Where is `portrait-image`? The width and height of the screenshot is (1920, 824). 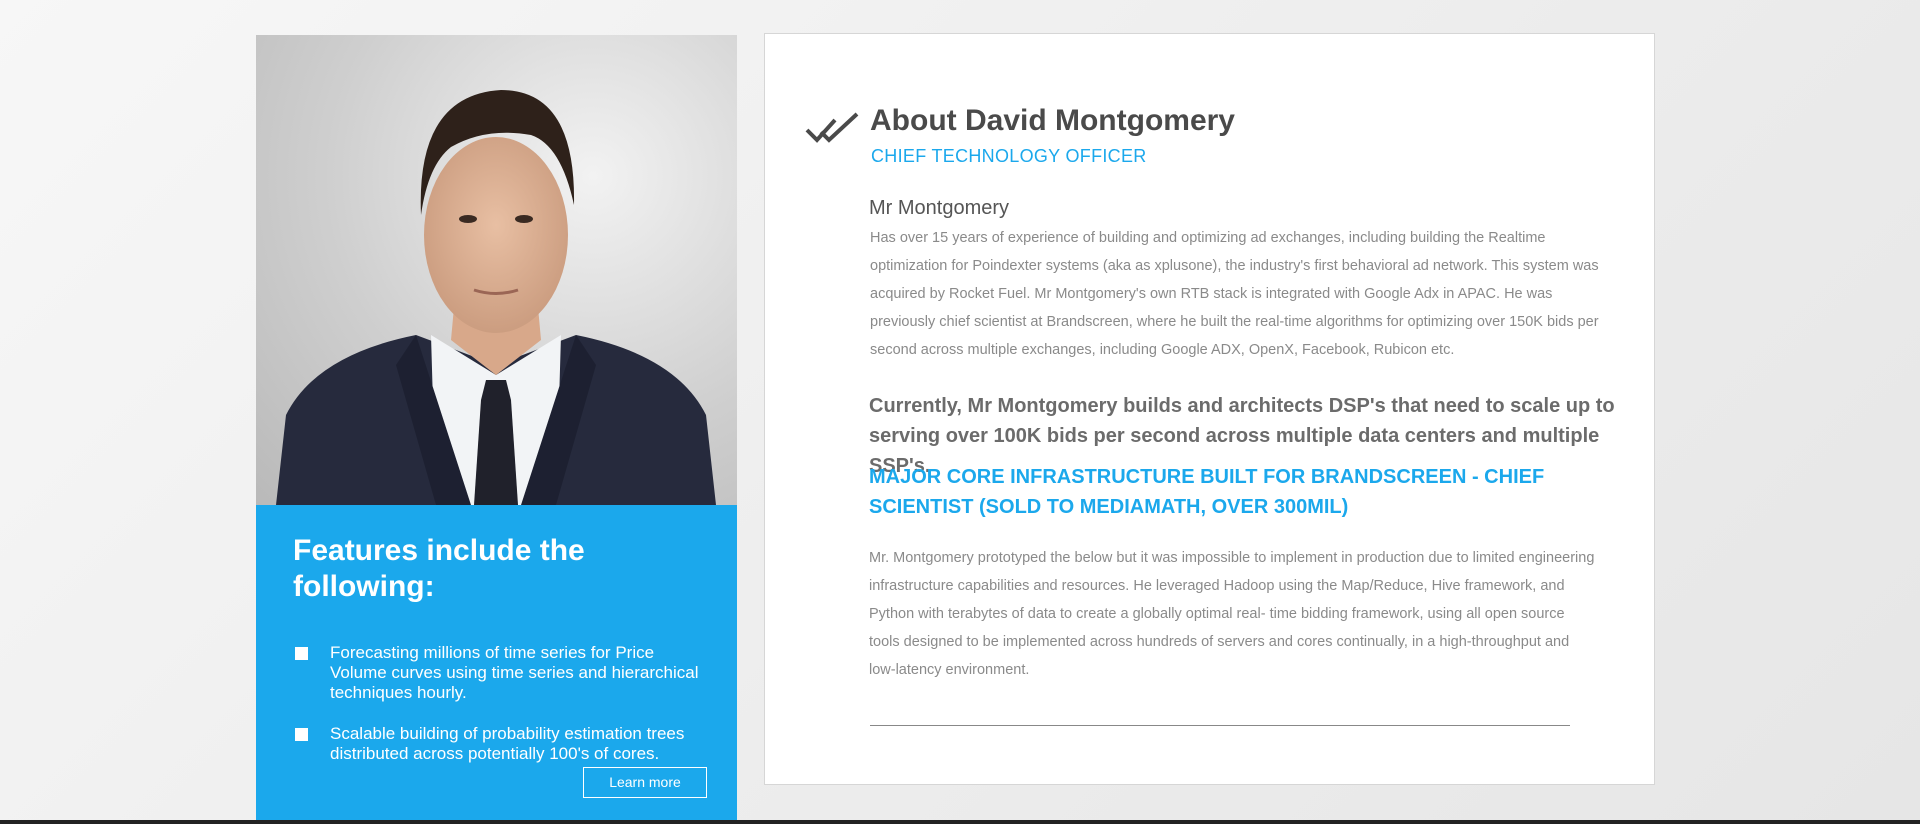
portrait-image is located at coordinates (496, 297).